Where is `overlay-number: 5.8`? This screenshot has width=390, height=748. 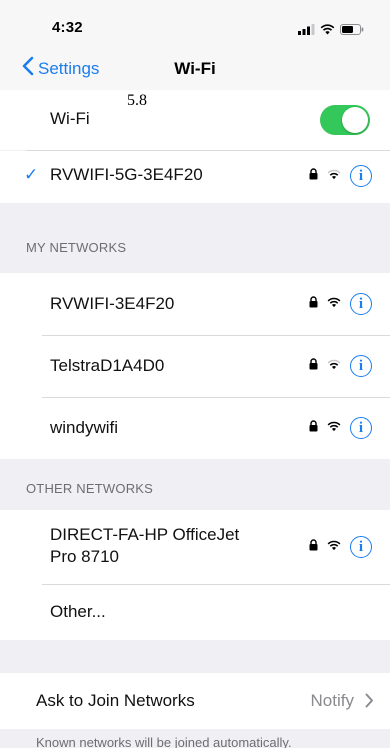
overlay-number: 5.8 is located at coordinates (137, 100).